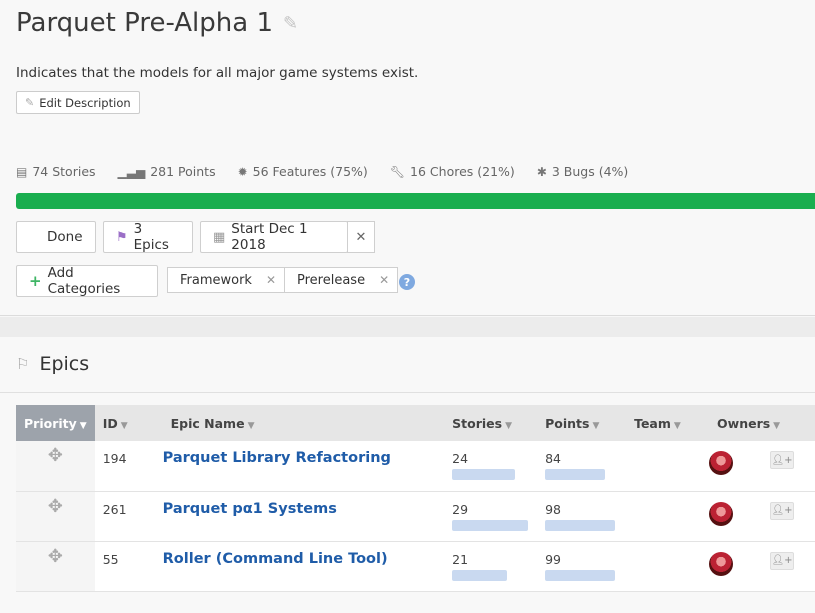  I want to click on list-icon: ▤, so click(22, 171).